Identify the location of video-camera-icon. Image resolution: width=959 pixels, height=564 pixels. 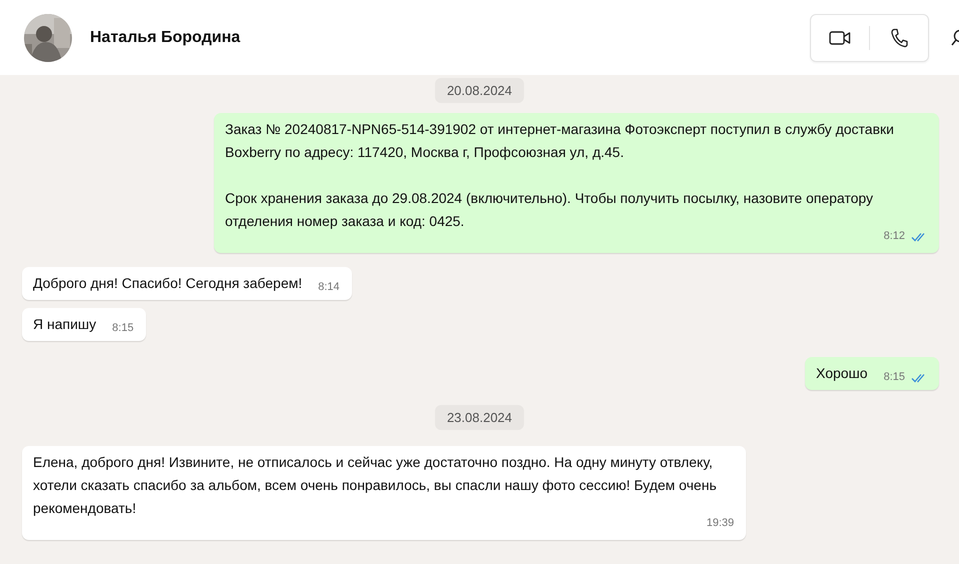
(840, 38).